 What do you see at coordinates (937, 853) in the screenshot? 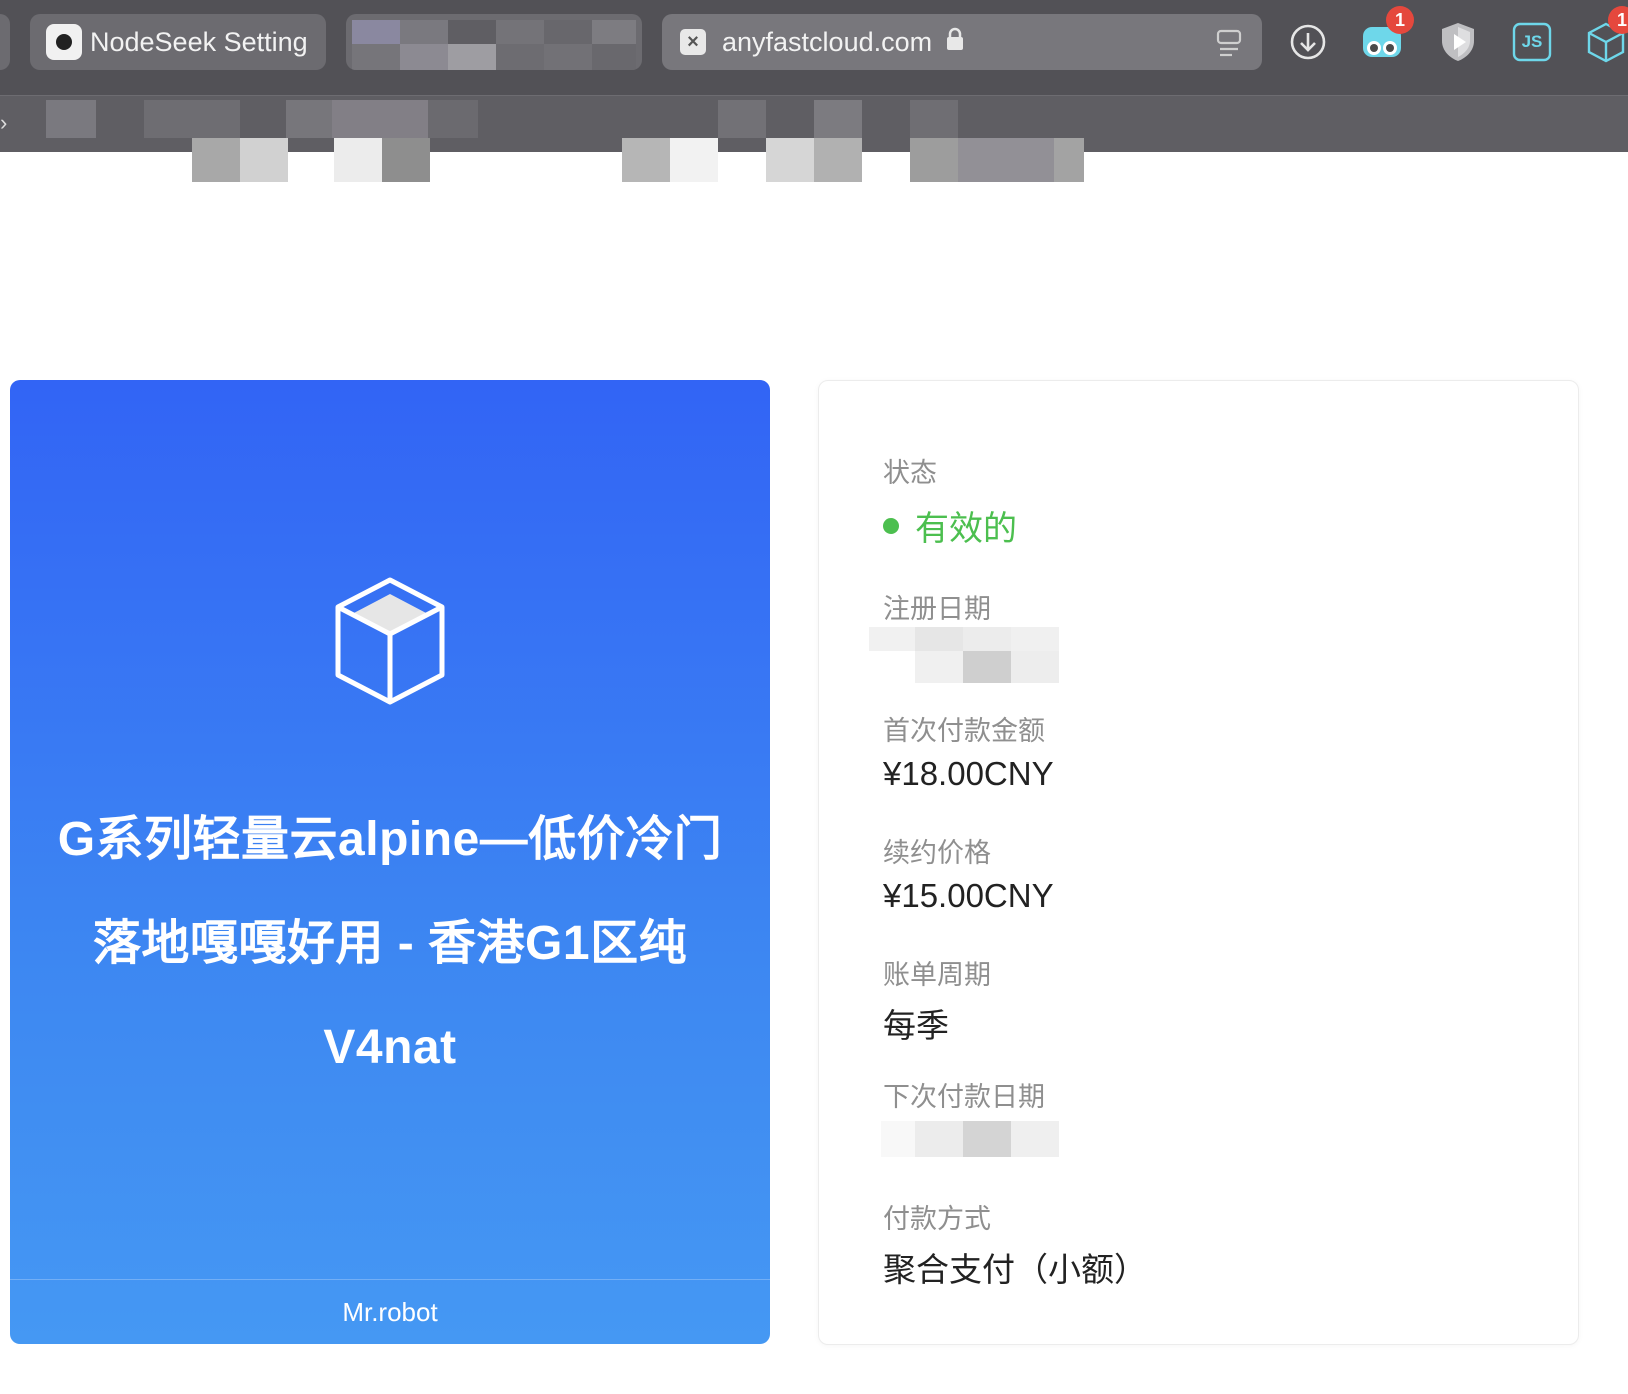
I see `renewal-price-label: 续约价格` at bounding box center [937, 853].